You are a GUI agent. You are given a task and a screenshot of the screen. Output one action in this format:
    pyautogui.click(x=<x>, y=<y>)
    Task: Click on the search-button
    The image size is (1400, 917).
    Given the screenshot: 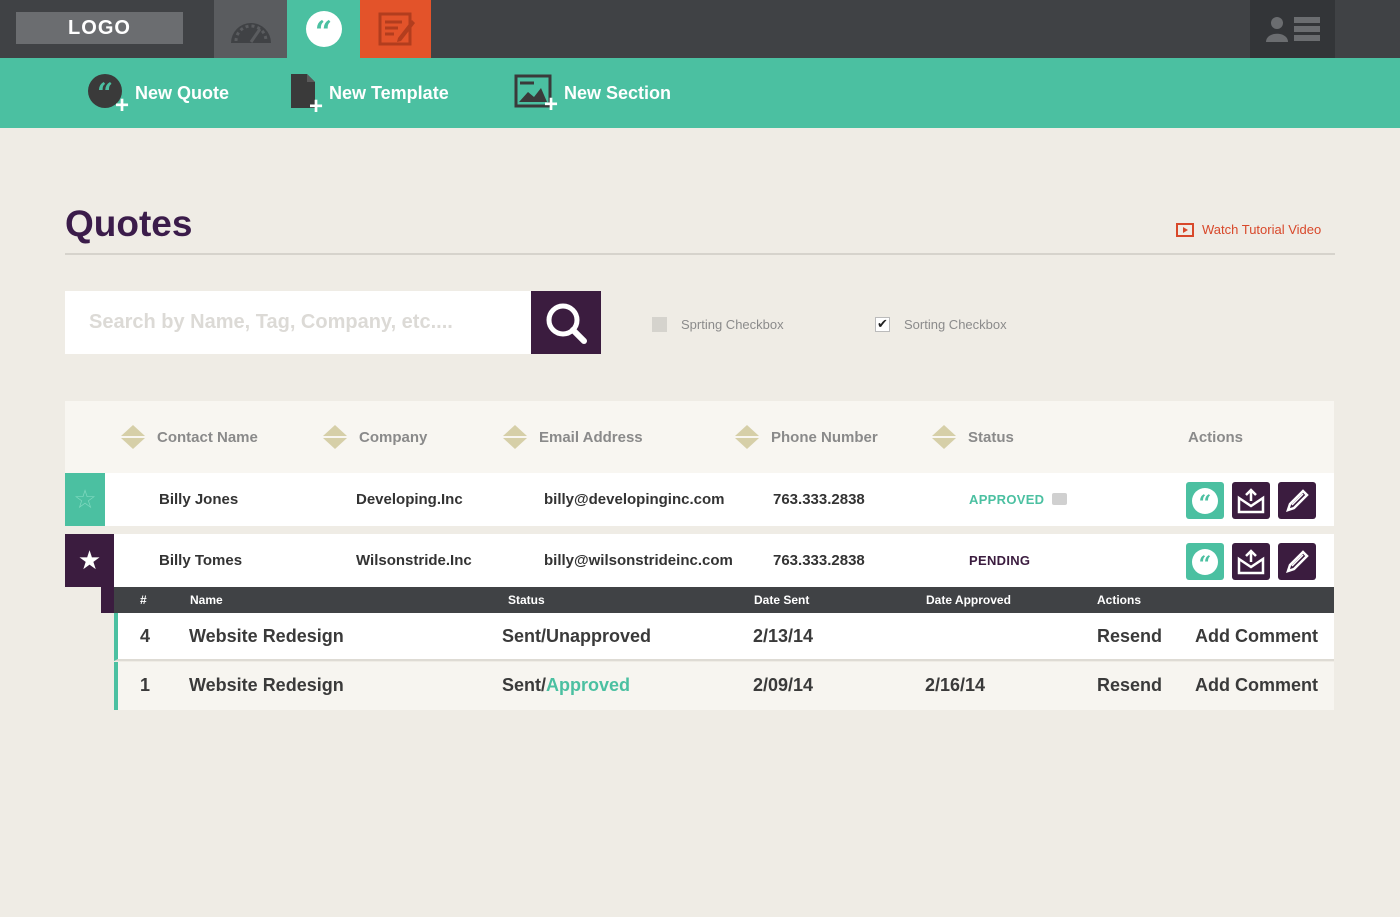 What is the action you would take?
    pyautogui.click(x=566, y=322)
    